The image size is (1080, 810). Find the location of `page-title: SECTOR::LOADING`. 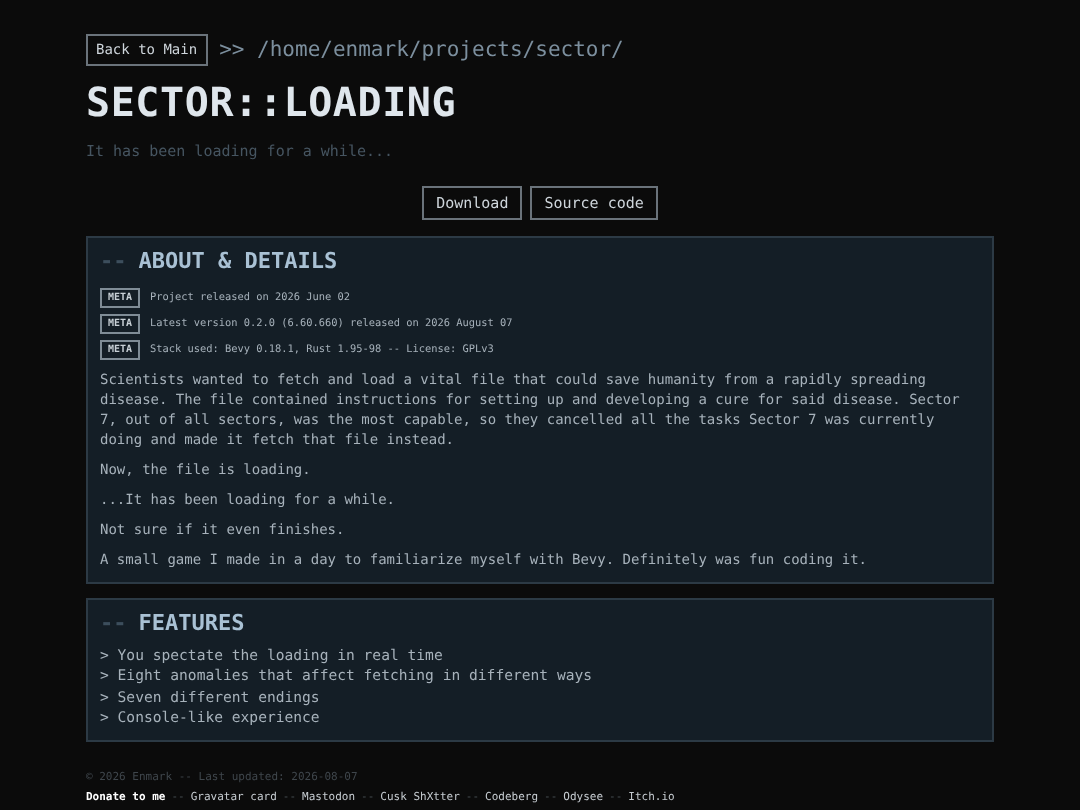

page-title: SECTOR::LOADING is located at coordinates (272, 102).